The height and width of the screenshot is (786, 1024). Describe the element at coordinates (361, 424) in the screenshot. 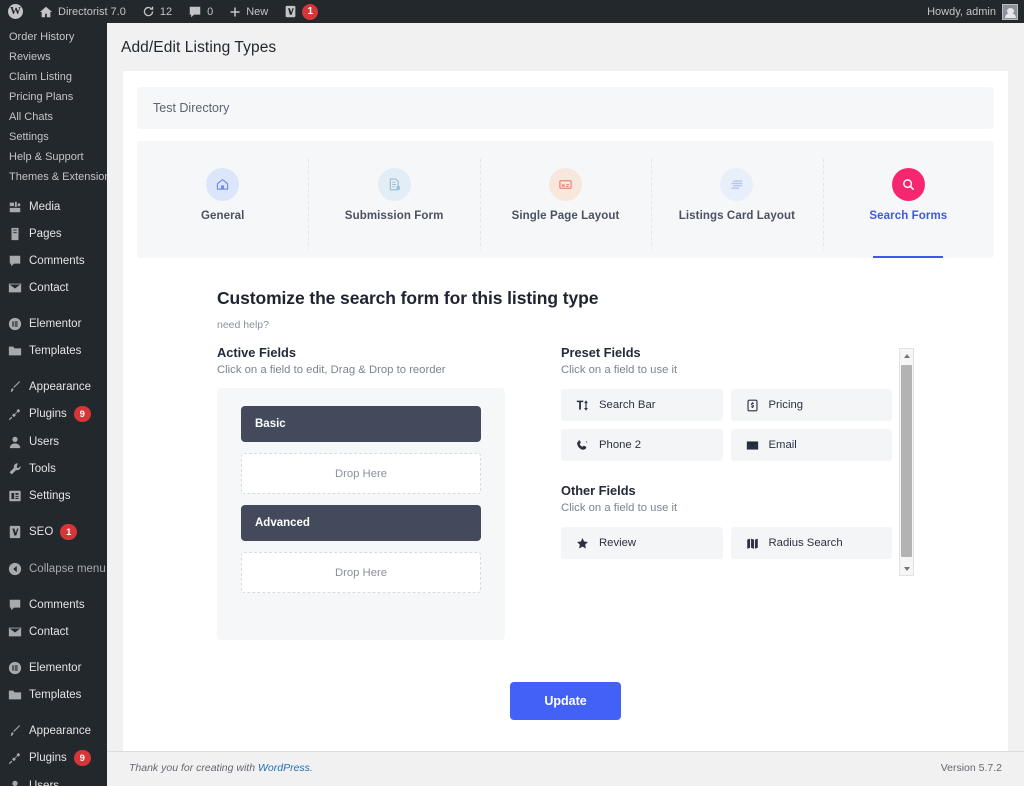

I see `field-group-header: Basic` at that location.